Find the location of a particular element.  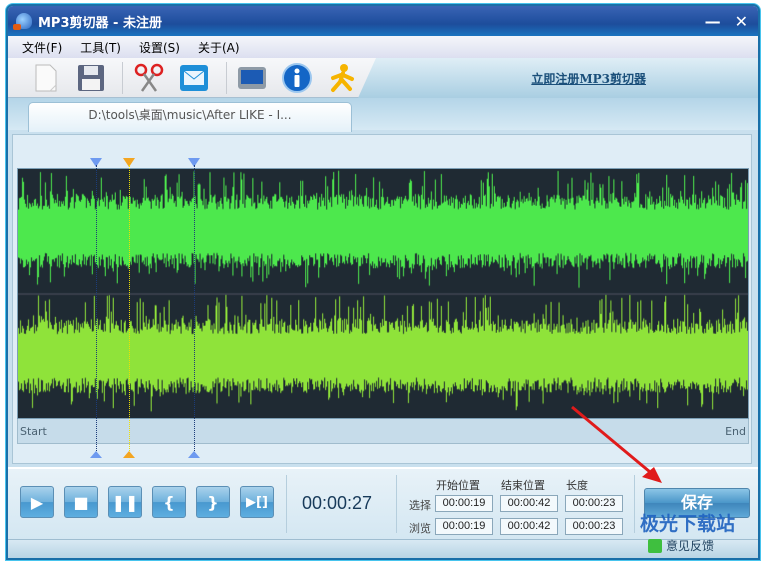

stop-button: ■ is located at coordinates (81, 502).